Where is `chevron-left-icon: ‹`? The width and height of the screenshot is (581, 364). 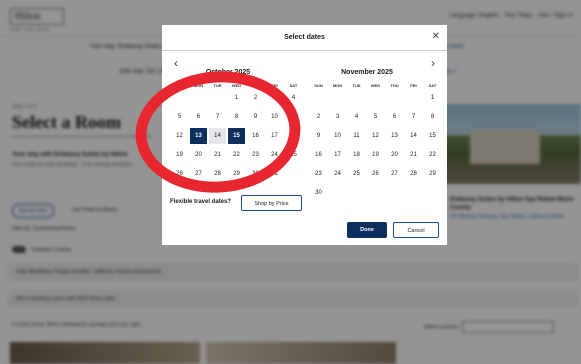 chevron-left-icon: ‹ is located at coordinates (176, 63).